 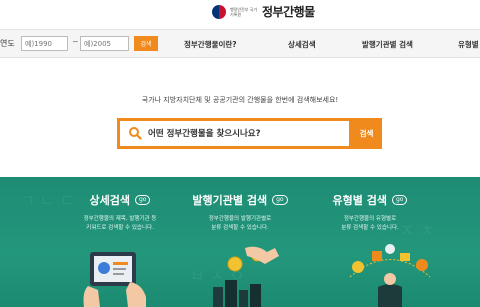 I want to click on site-logo: 행정안전부 국가기록원 정부간행물, so click(x=263, y=11).